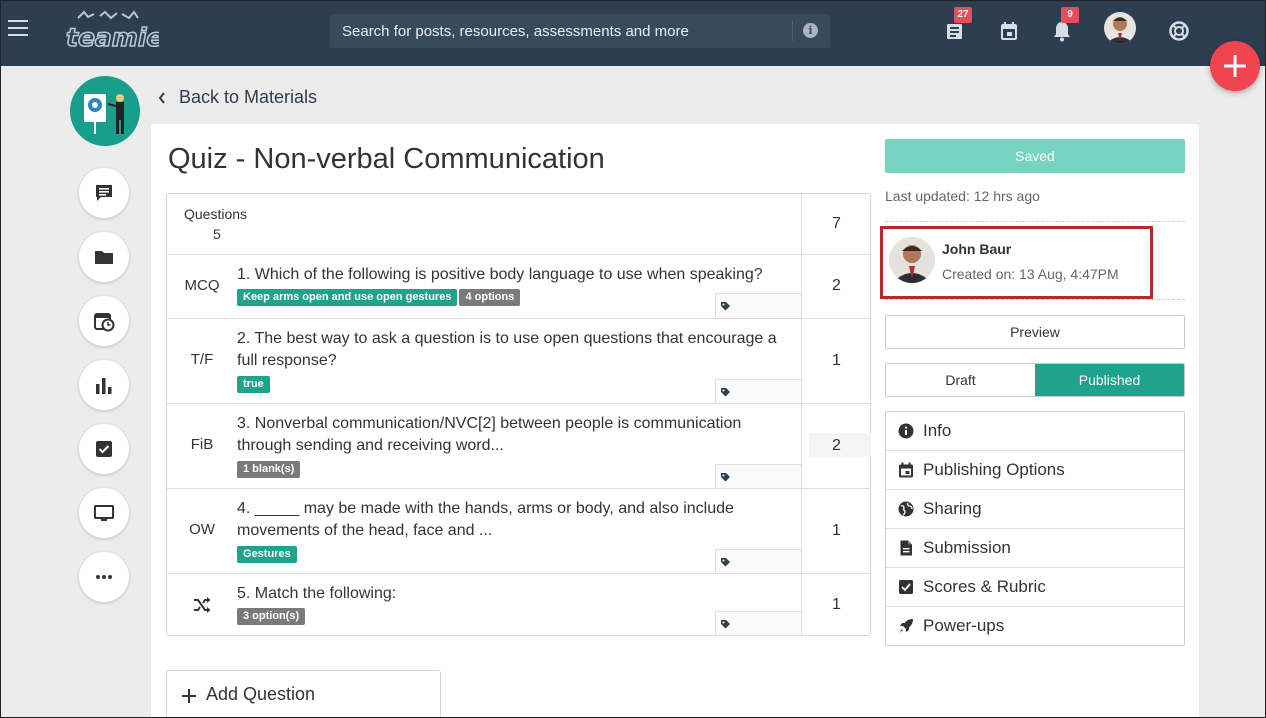 This screenshot has height=718, width=1266. I want to click on questions-header-row: Questions 5 7, so click(518, 224).